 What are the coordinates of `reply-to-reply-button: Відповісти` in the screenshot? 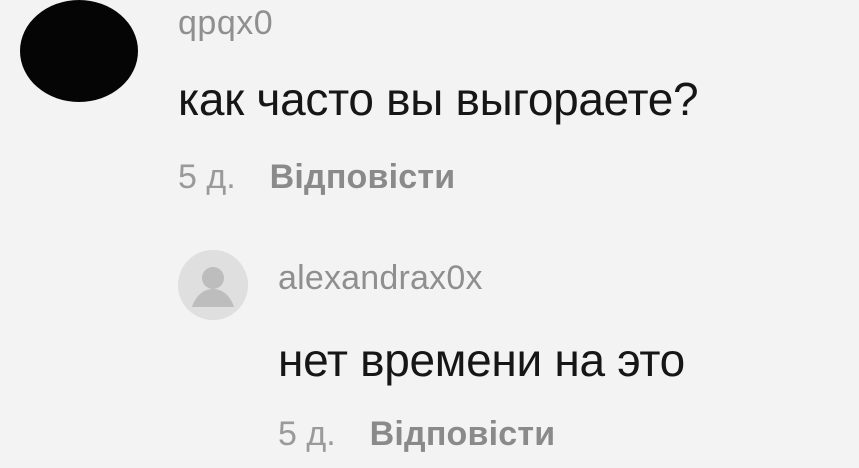 It's located at (463, 434).